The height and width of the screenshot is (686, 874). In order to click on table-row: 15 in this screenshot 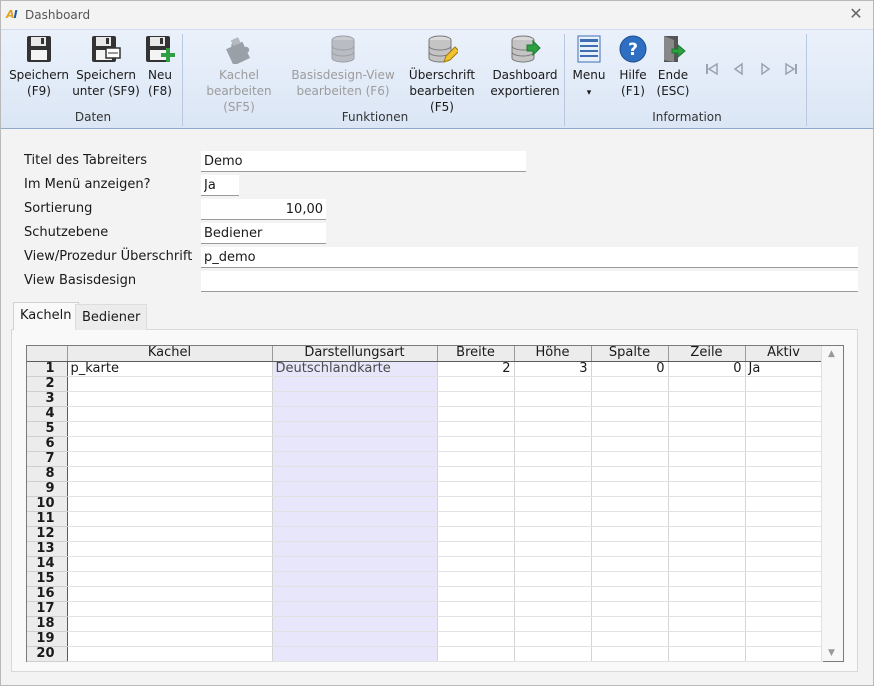, I will do `click(425, 579)`.